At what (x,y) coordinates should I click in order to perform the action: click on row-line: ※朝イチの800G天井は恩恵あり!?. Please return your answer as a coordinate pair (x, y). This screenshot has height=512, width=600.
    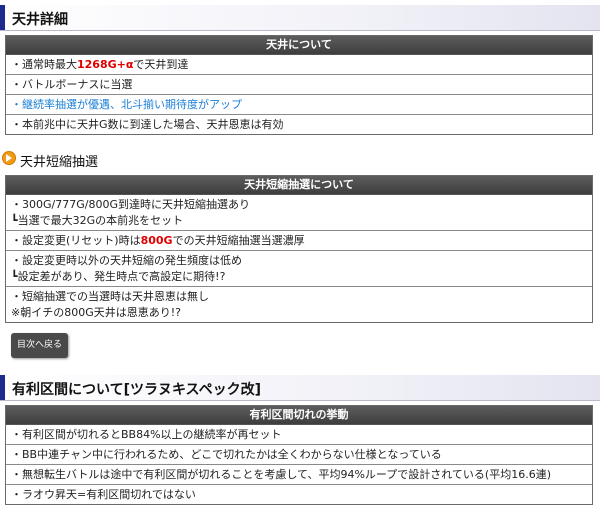
    Looking at the image, I should click on (96, 312).